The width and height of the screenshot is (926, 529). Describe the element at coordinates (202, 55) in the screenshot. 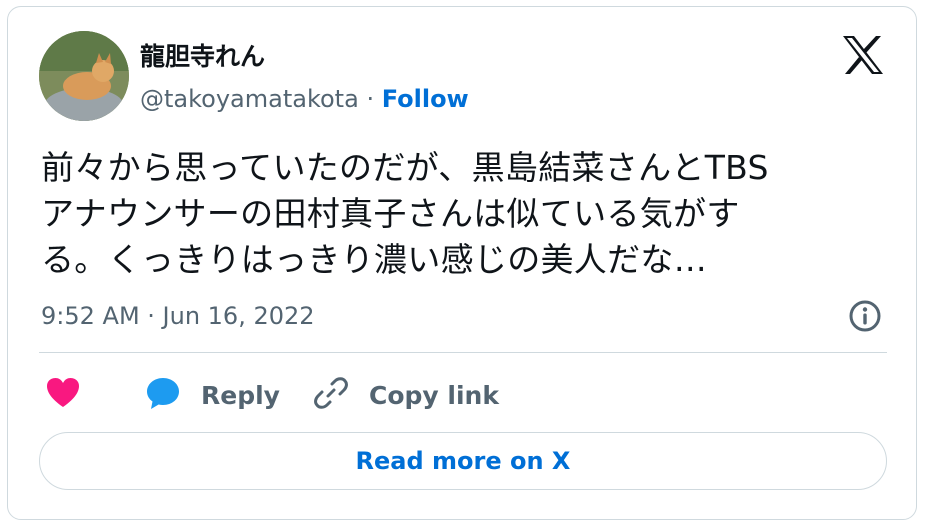

I see `display-name: 龍胆寺れん` at that location.